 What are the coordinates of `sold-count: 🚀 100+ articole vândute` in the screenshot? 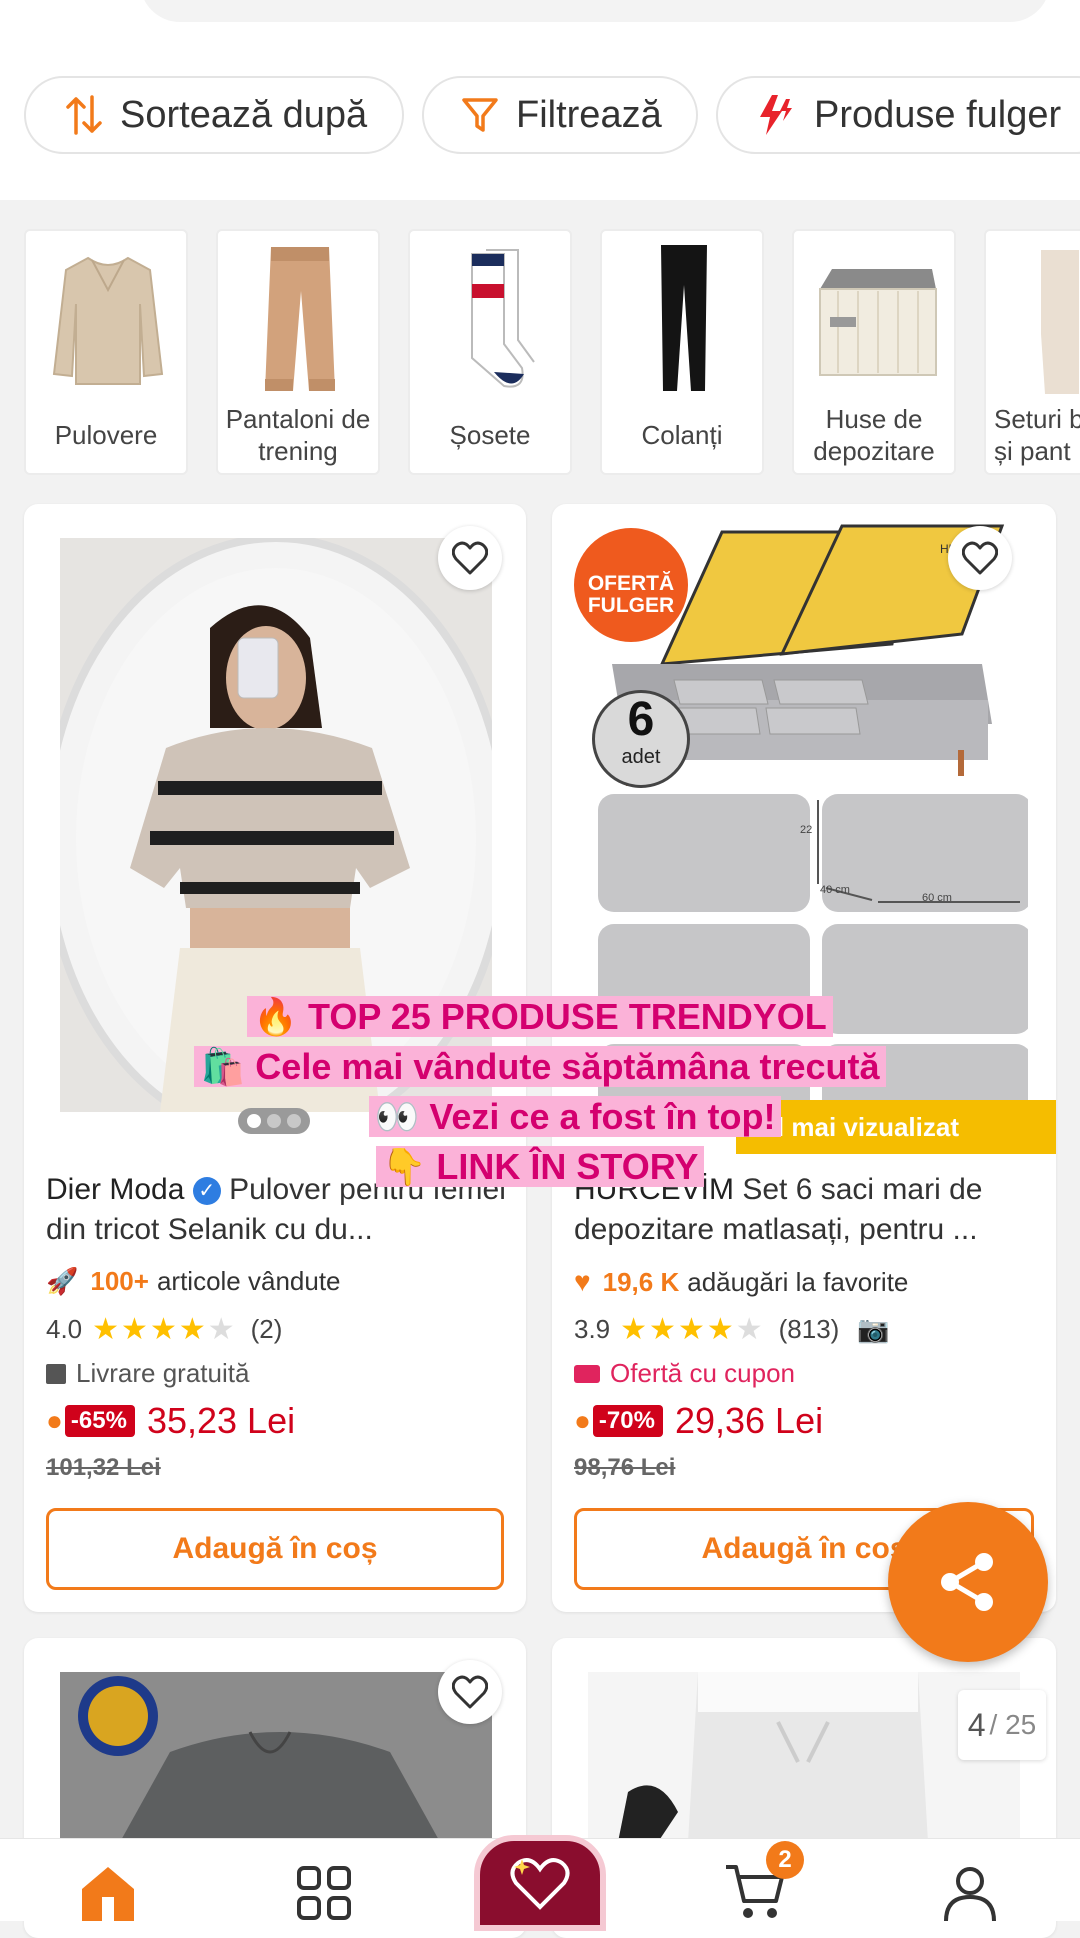 It's located at (193, 1281).